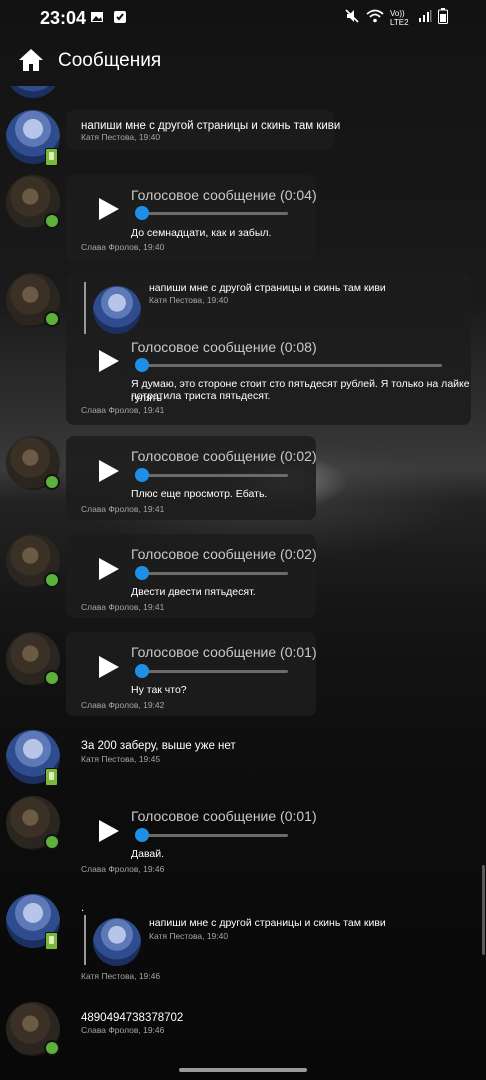 This screenshot has height=1080, width=486. I want to click on page-title: Сообщения, so click(110, 60).